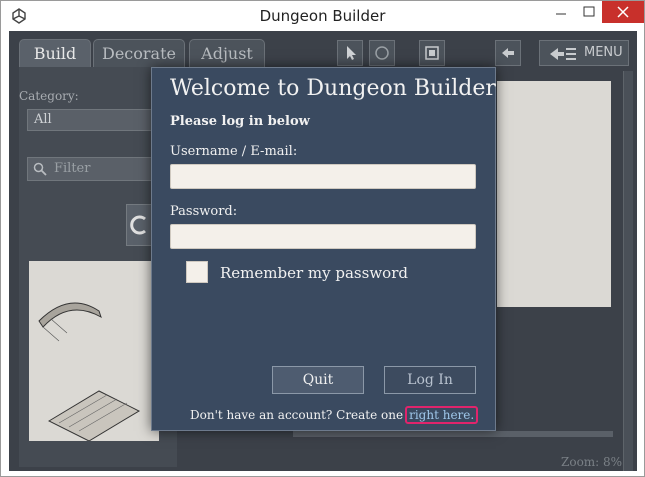 The width and height of the screenshot is (645, 477). What do you see at coordinates (314, 273) in the screenshot?
I see `remember-label: Remember my password` at bounding box center [314, 273].